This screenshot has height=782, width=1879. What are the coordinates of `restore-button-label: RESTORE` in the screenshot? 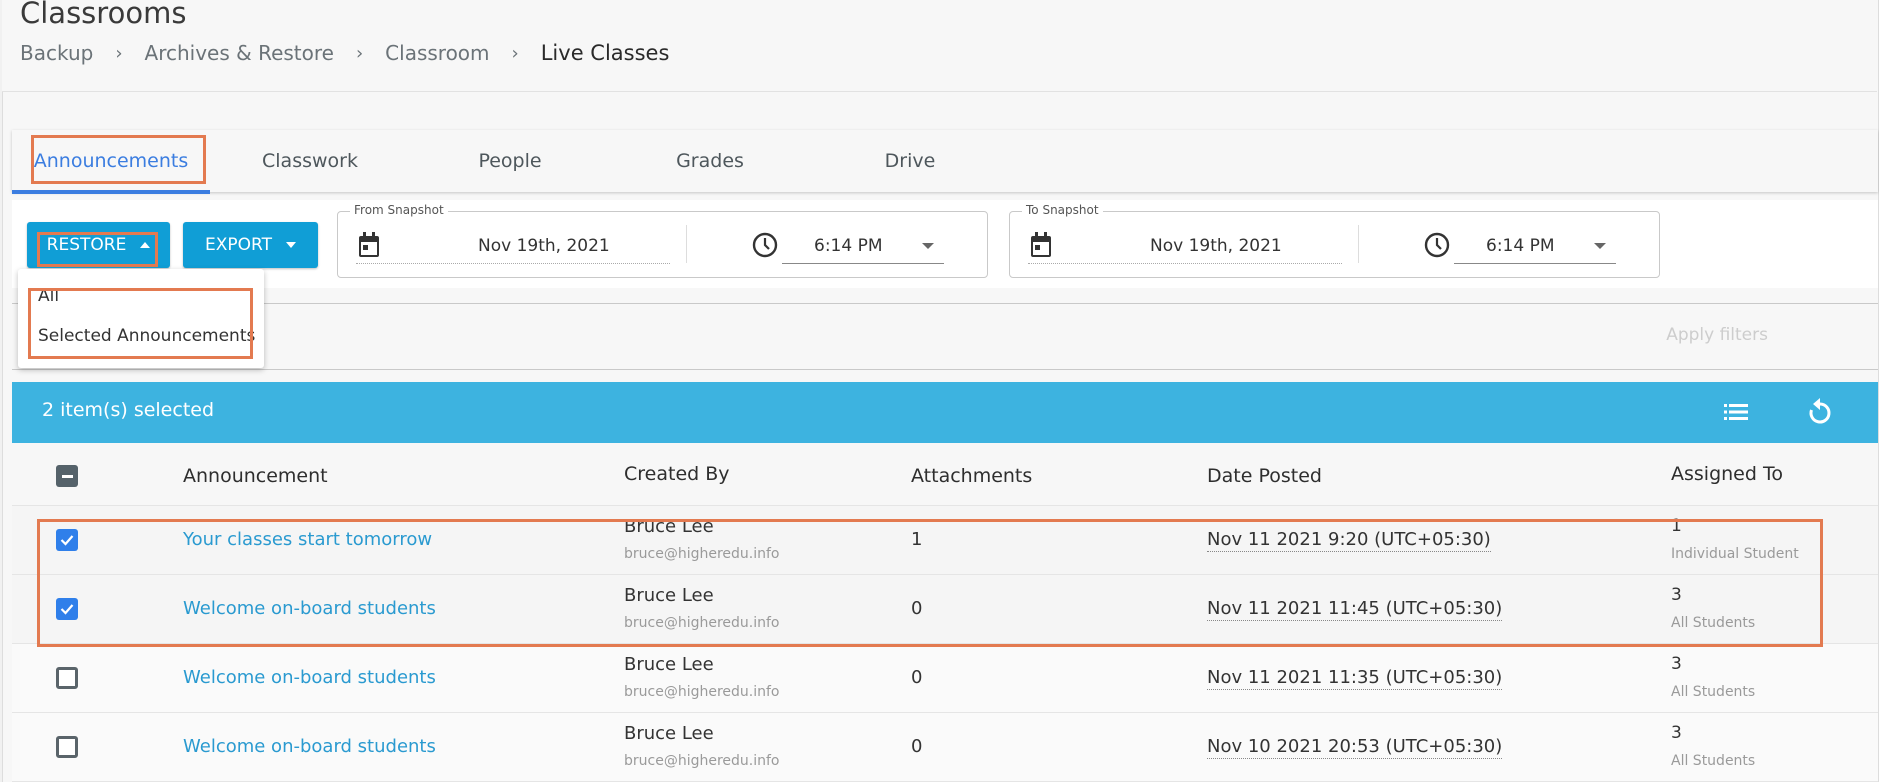 It's located at (86, 245).